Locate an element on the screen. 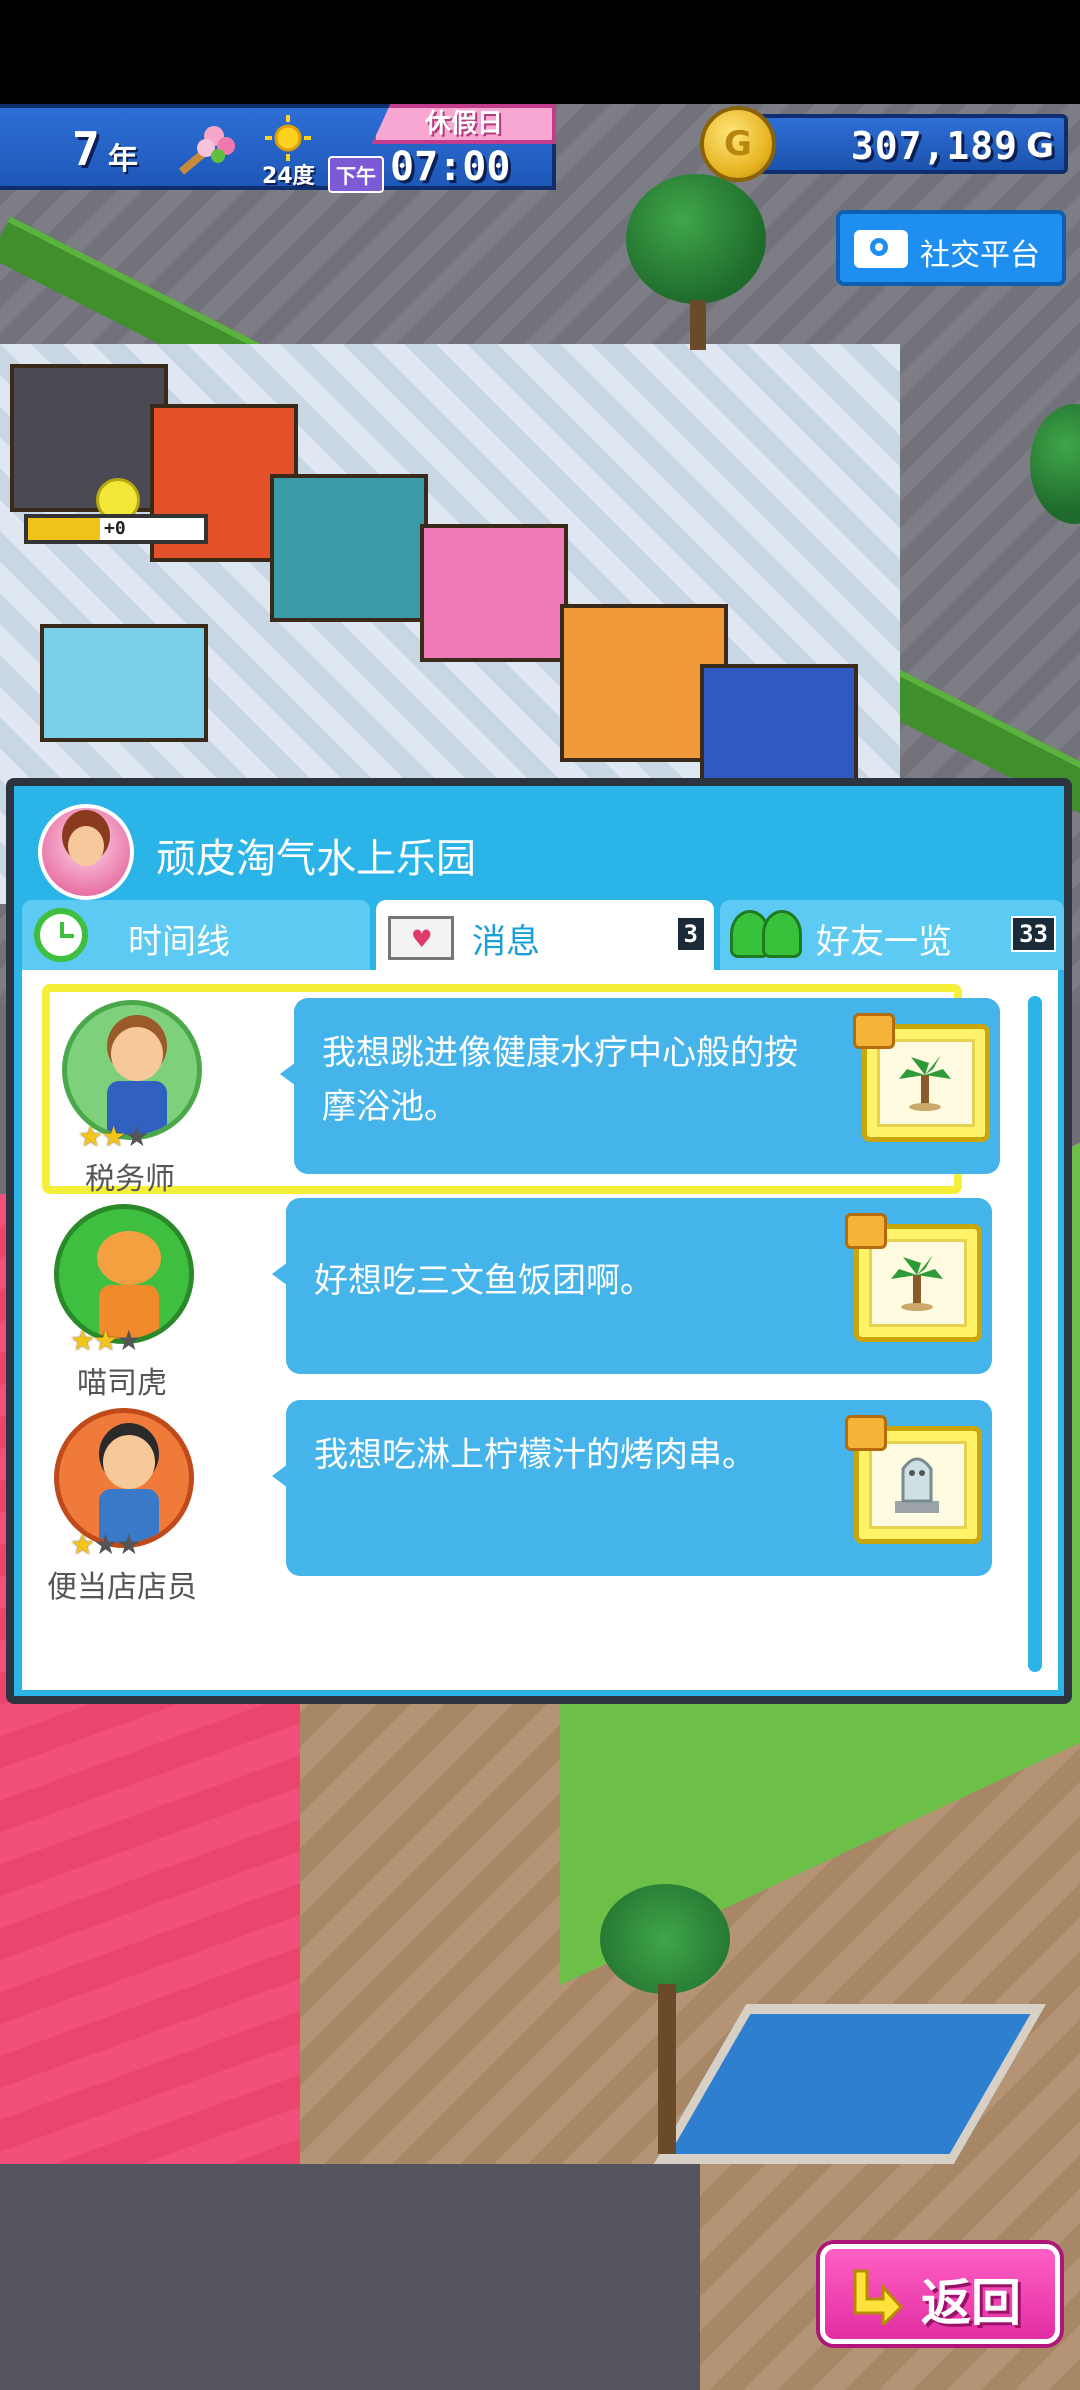  message-bubble: 我想吃淋上柠檬汁的烤肉串。 is located at coordinates (632, 1488).